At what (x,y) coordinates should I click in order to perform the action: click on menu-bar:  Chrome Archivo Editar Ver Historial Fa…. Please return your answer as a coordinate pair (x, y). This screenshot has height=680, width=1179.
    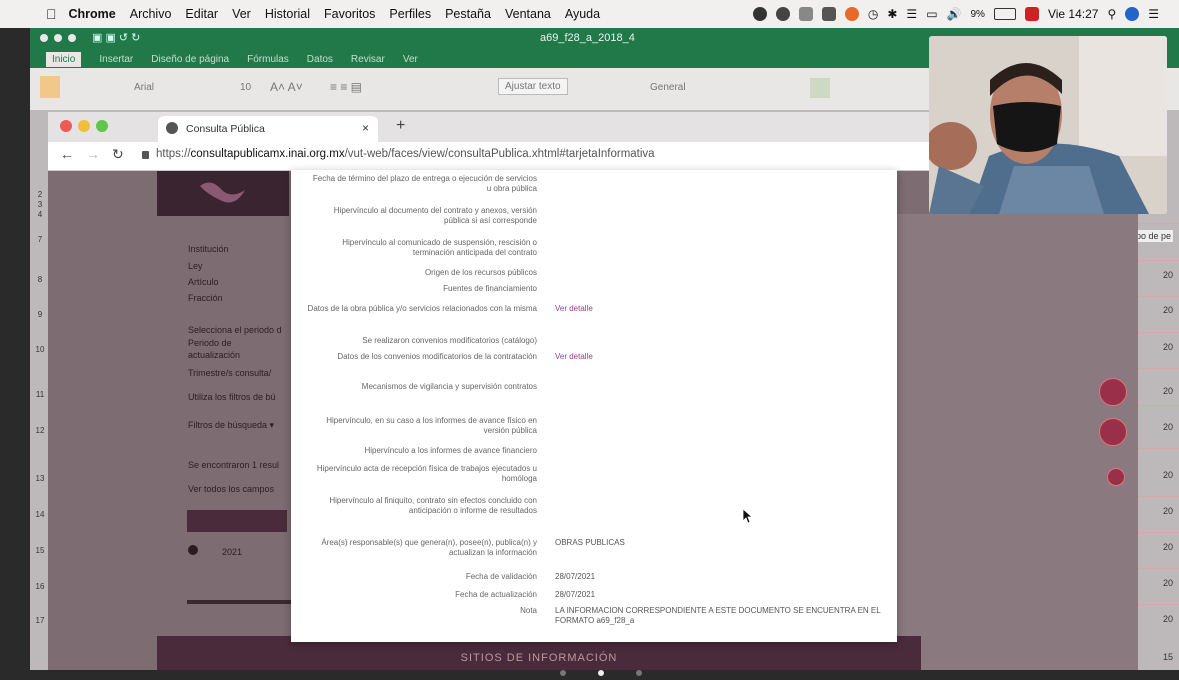
    Looking at the image, I should click on (589, 14).